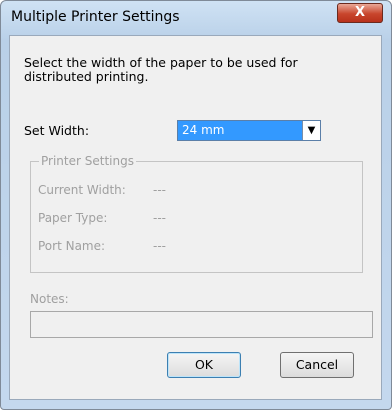 The height and width of the screenshot is (410, 392). I want to click on paper-type-value: ---, so click(159, 218).